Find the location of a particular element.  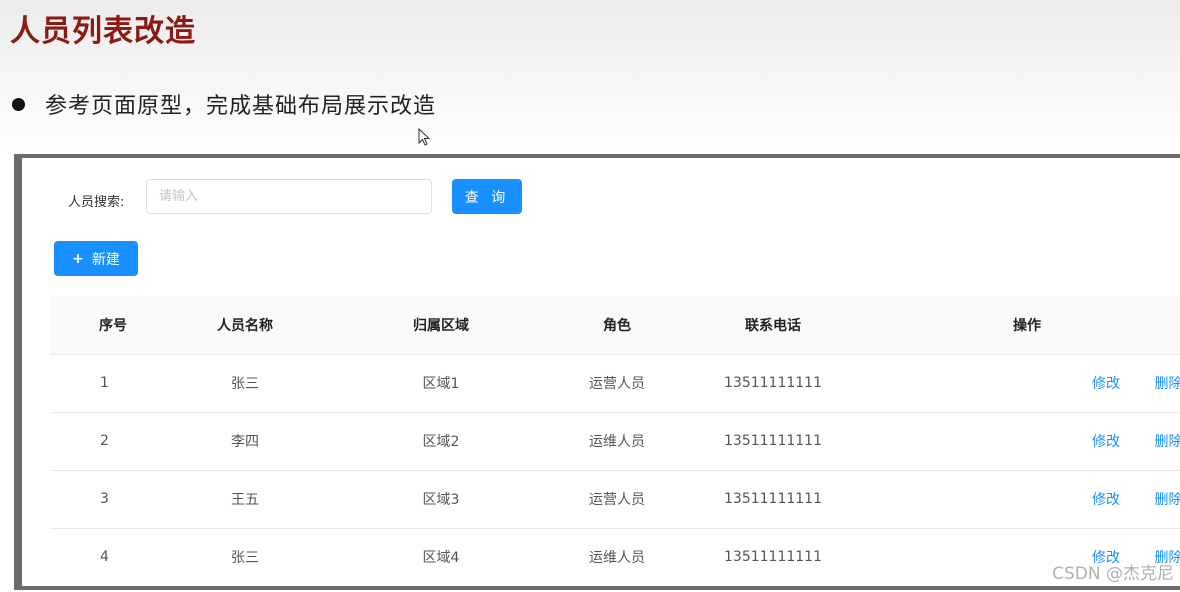

cell-region: 区域2 is located at coordinates (441, 441).